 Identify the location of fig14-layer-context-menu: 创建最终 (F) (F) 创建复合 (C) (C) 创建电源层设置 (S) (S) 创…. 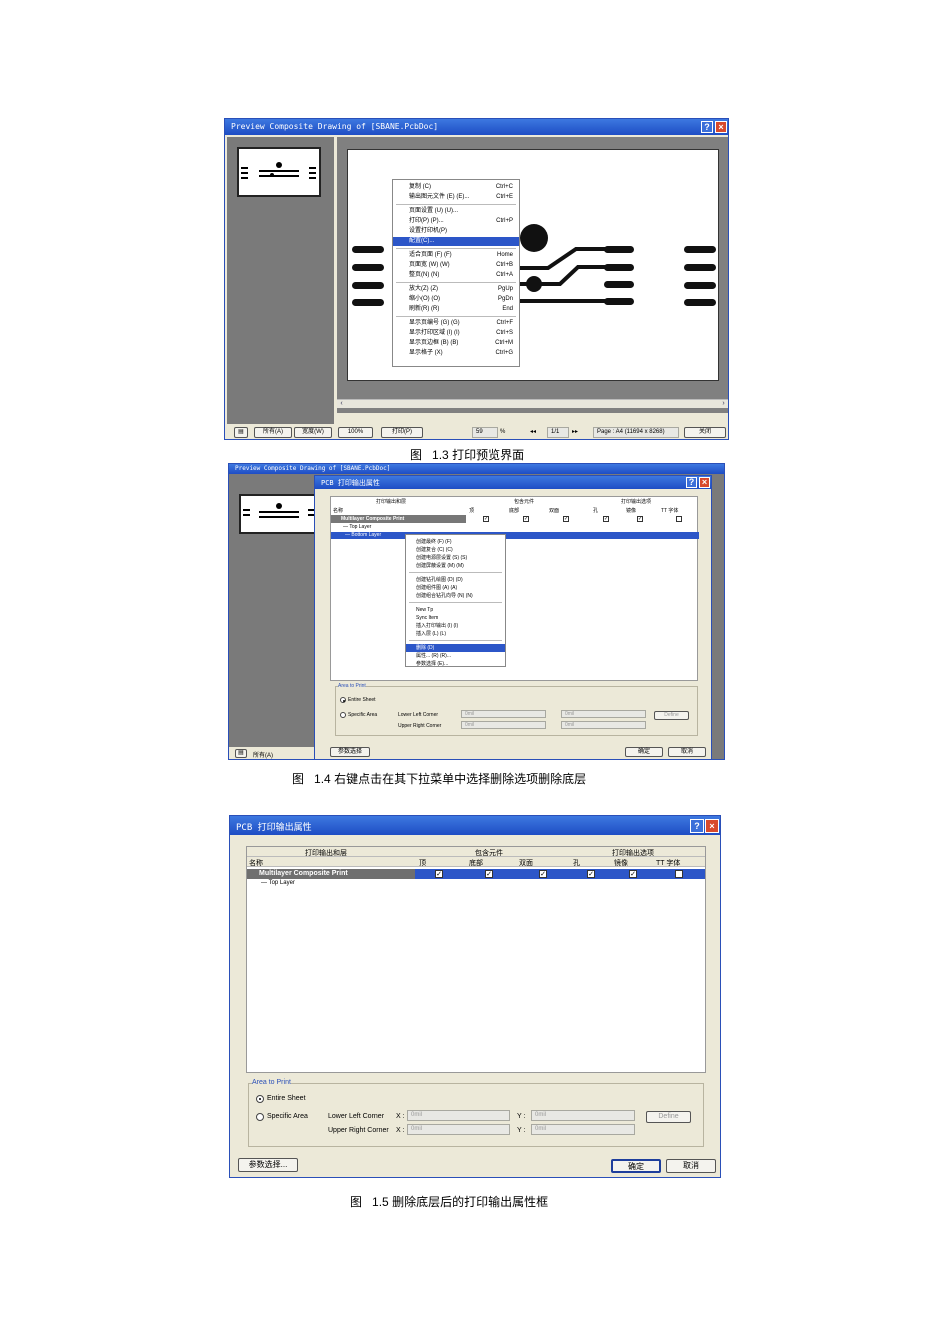
(455, 600).